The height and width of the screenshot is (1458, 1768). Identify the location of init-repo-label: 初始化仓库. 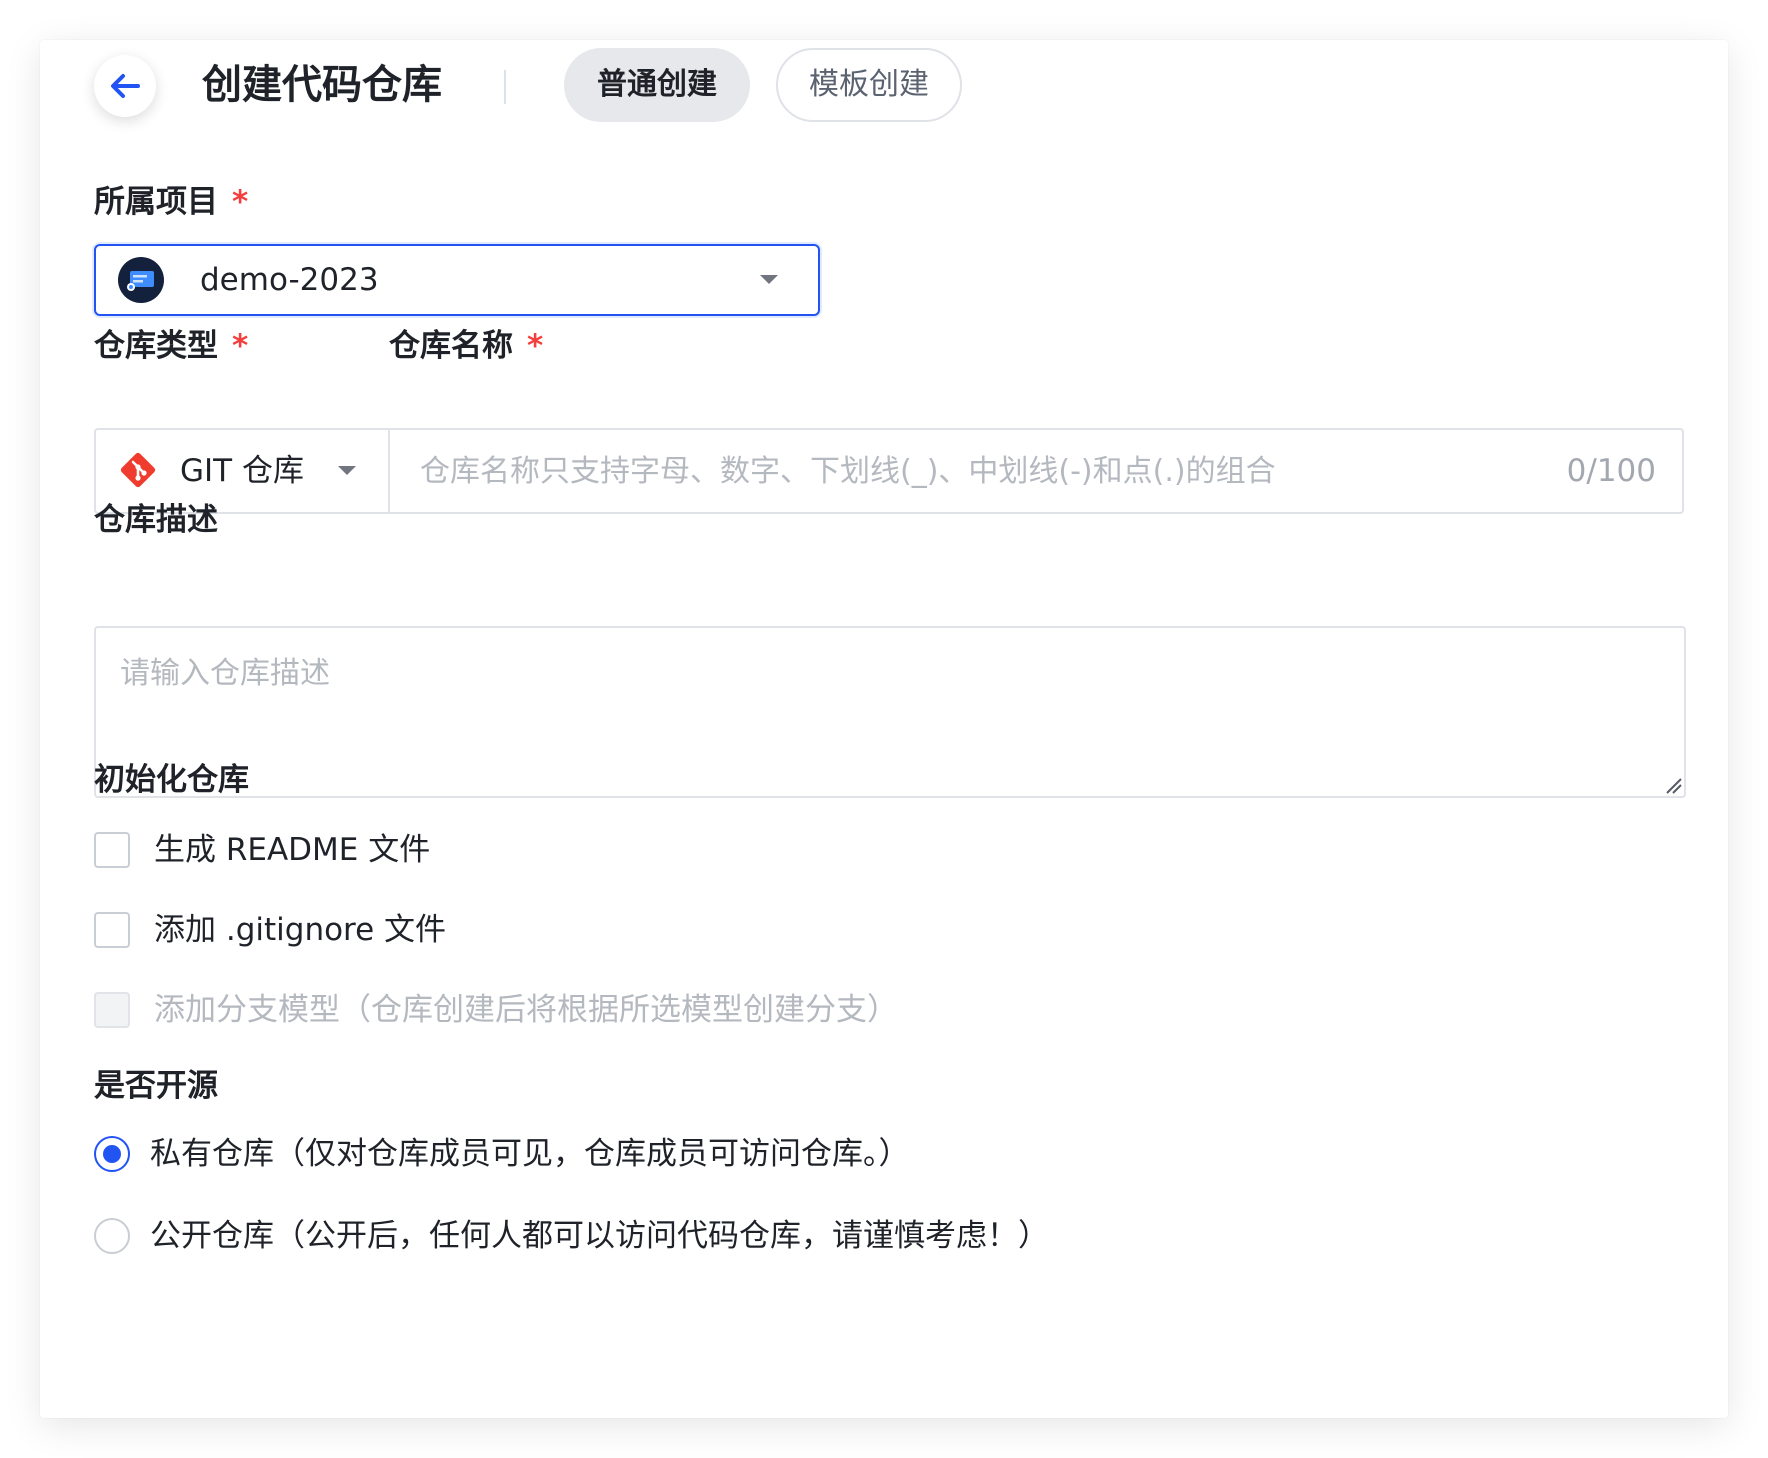
(171, 780).